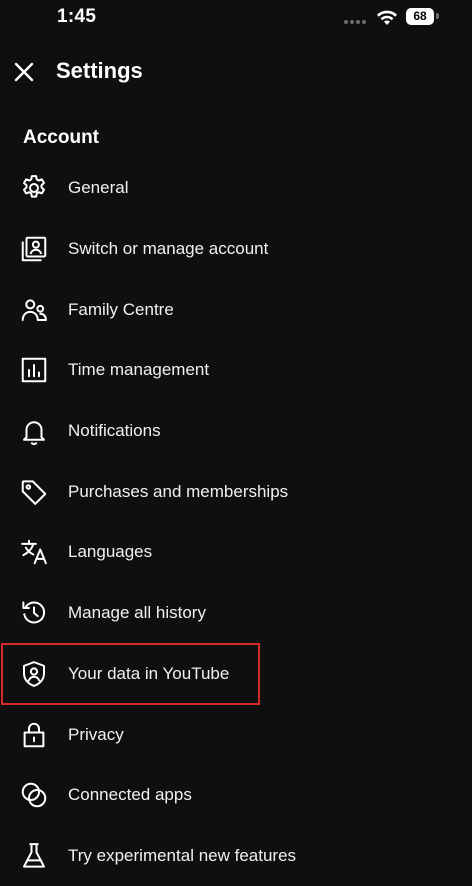 The height and width of the screenshot is (886, 472). What do you see at coordinates (236, 795) in the screenshot?
I see `menu-item-connected-apps: Connected apps` at bounding box center [236, 795].